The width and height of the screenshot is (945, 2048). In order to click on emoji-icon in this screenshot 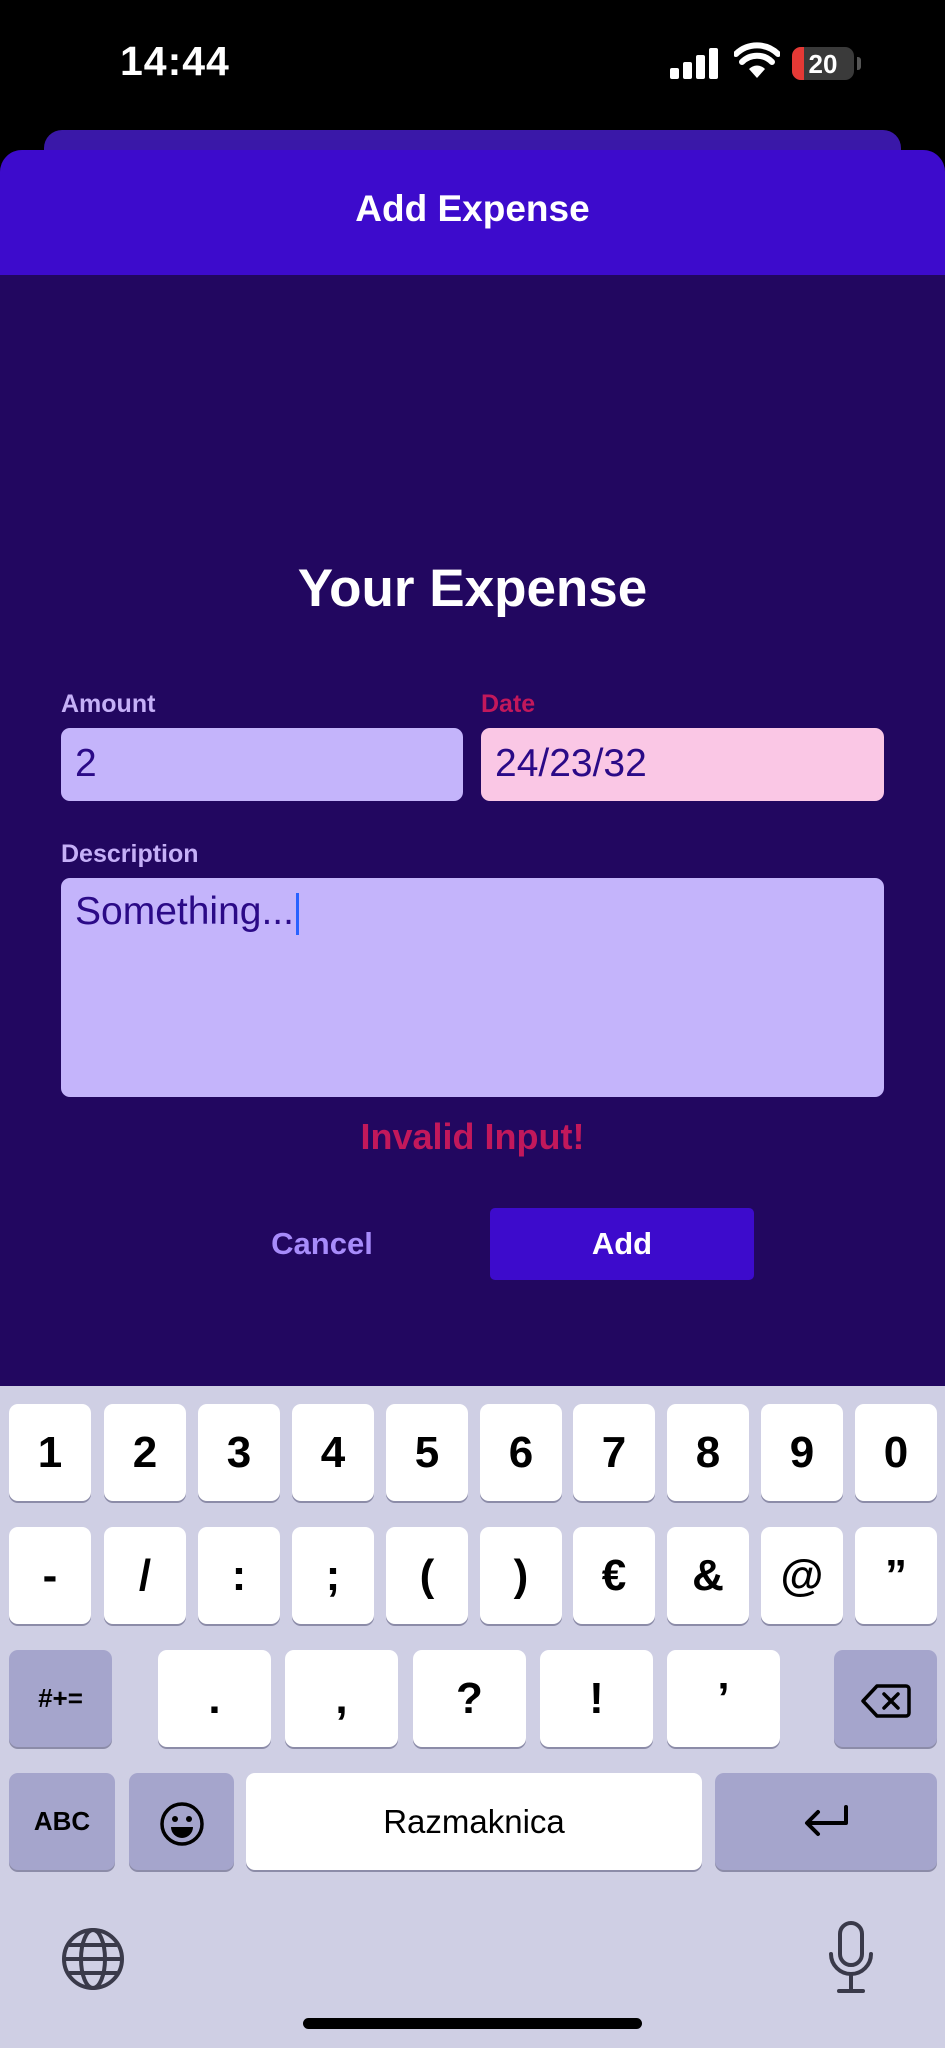, I will do `click(181, 1824)`.